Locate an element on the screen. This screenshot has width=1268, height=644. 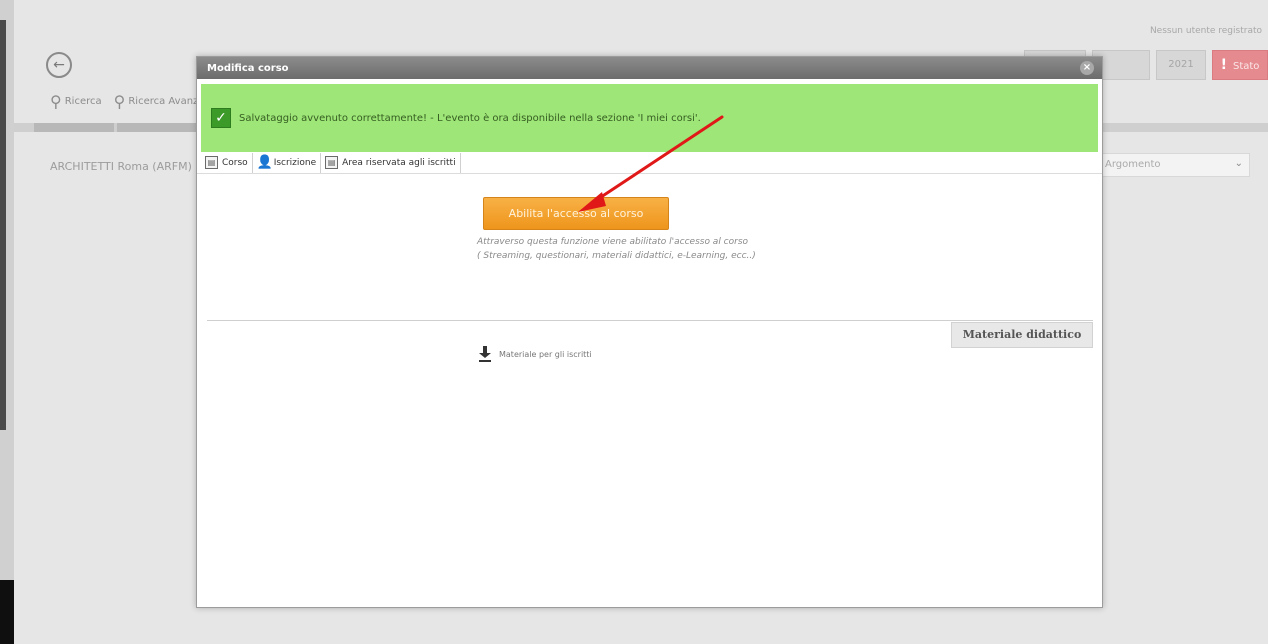
category-select-value: Argomento is located at coordinates (1133, 164).